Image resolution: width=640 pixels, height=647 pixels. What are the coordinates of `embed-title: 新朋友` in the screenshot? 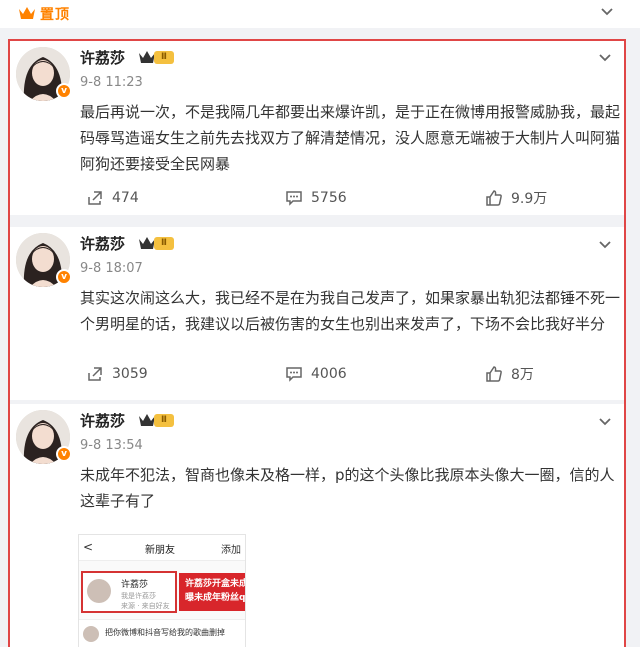 It's located at (160, 550).